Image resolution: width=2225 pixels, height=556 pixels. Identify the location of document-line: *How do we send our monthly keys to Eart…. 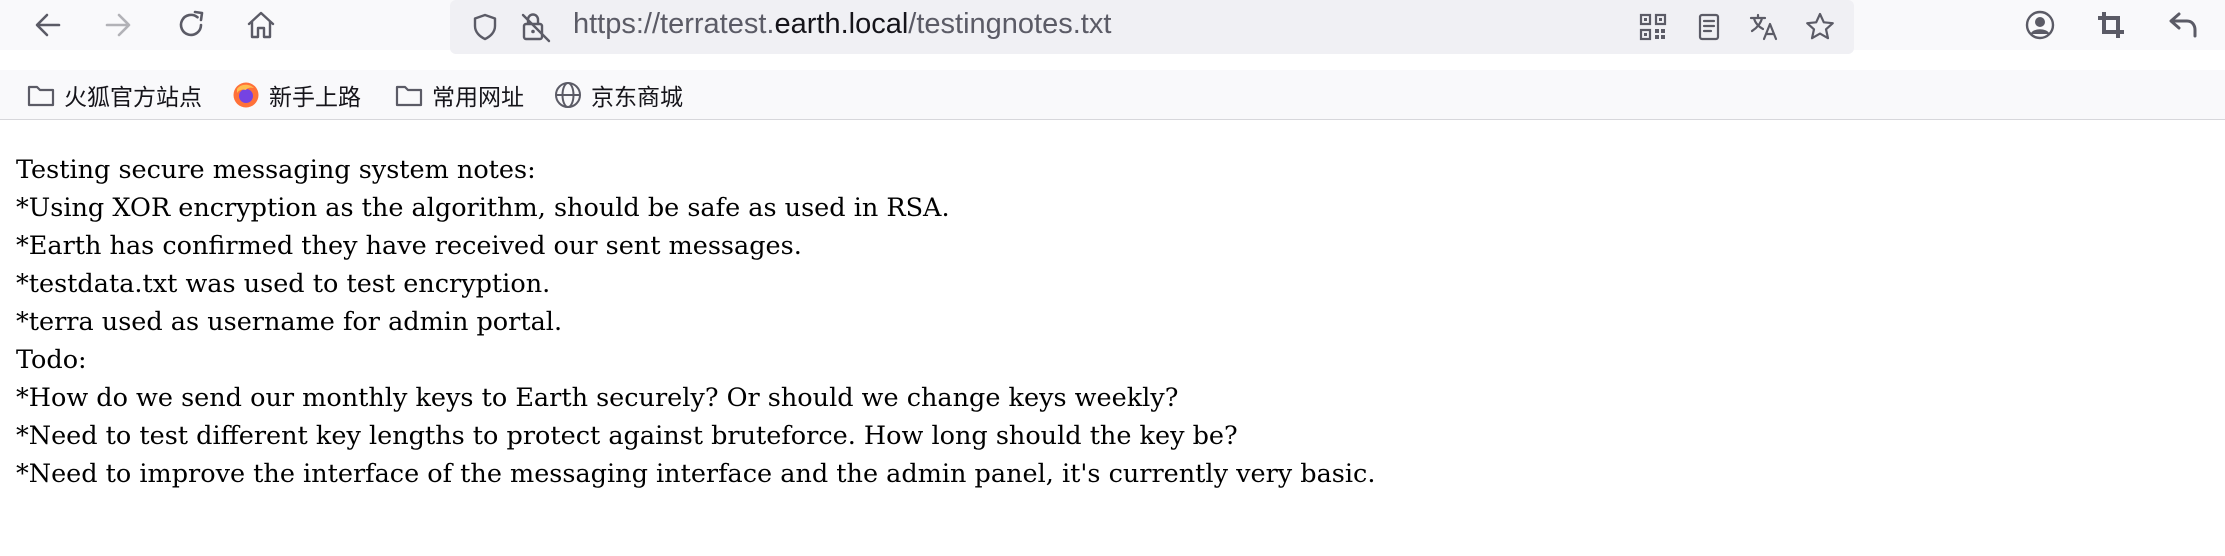
(597, 398).